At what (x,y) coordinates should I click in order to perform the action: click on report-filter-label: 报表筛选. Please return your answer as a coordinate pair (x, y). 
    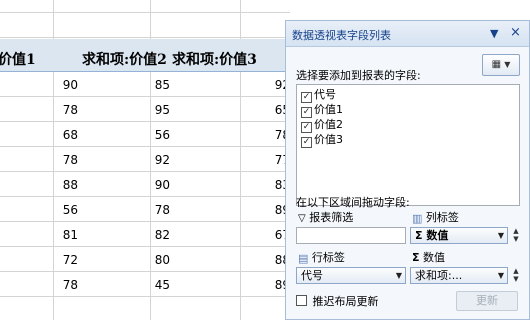
    Looking at the image, I should click on (331, 217).